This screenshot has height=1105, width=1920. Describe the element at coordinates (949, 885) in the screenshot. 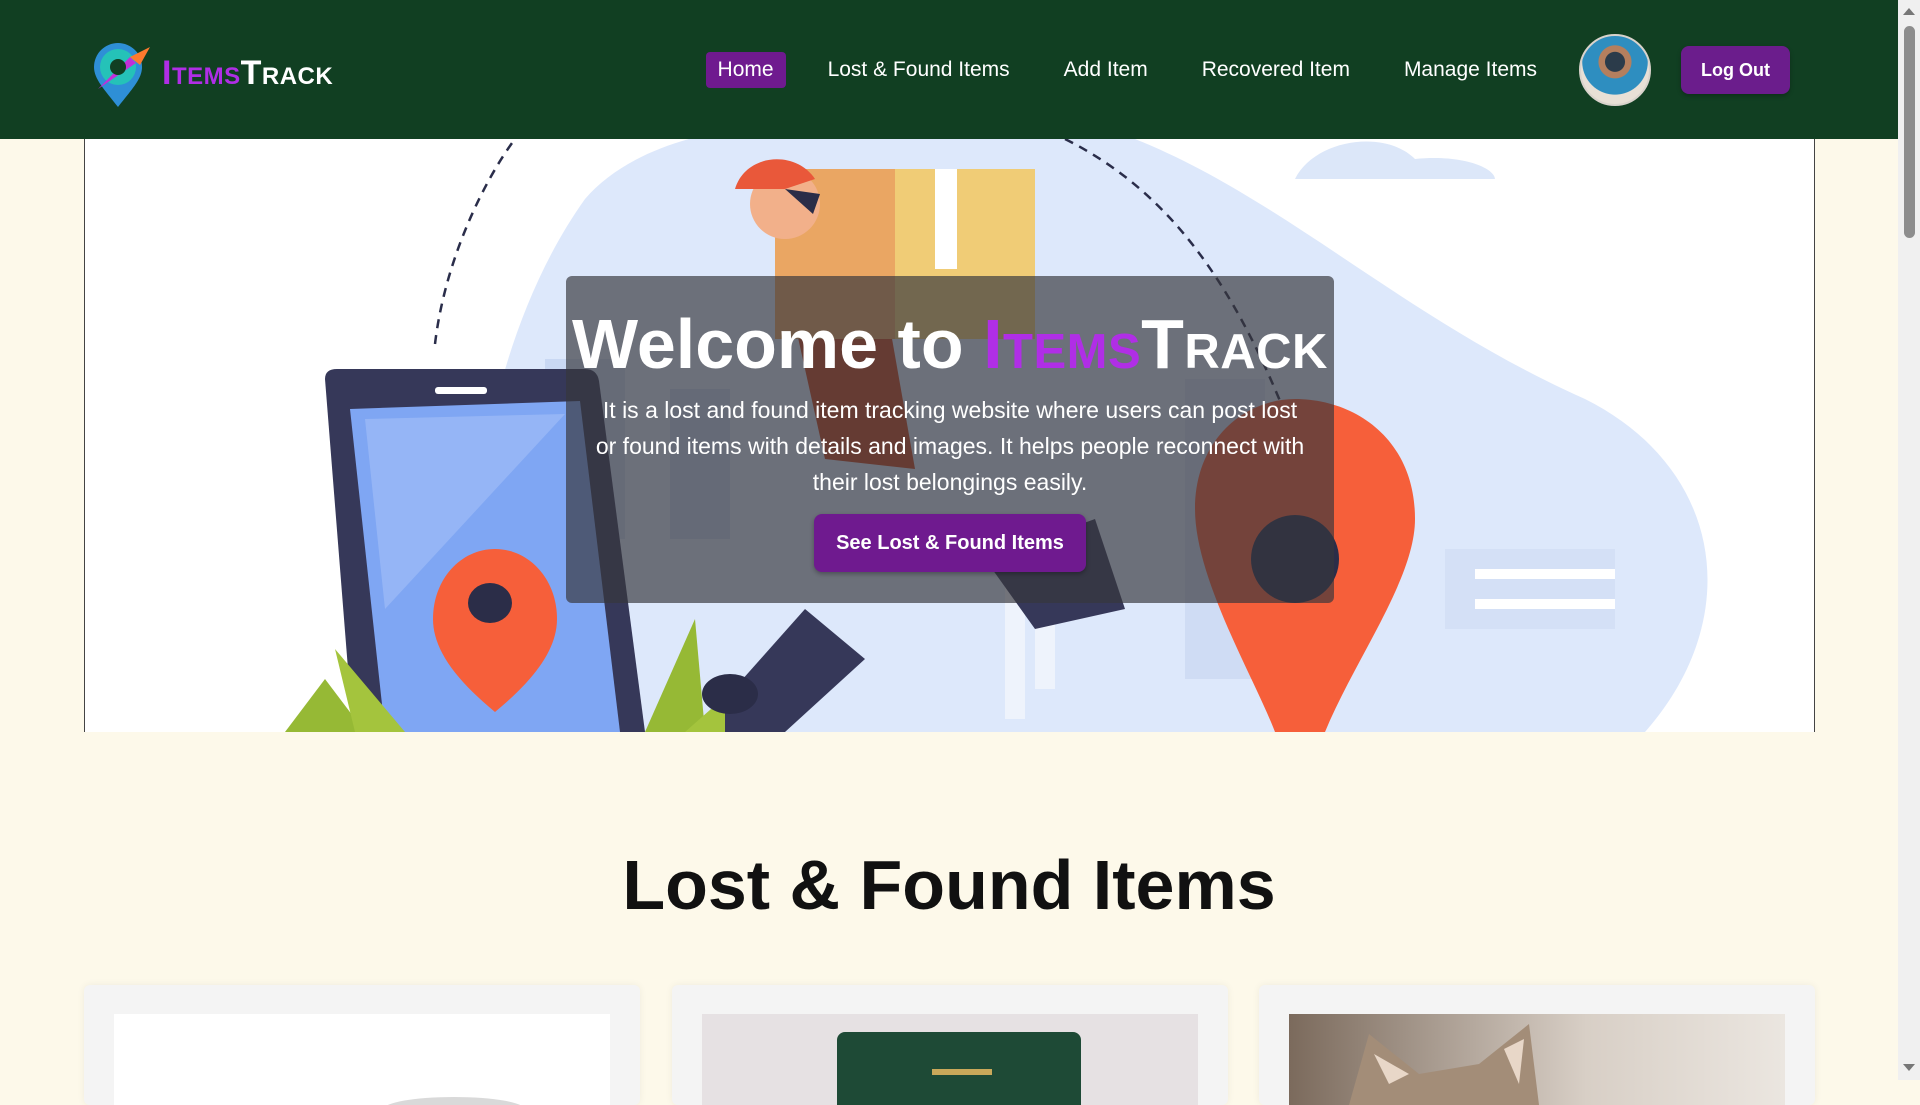

I see `section-title: Lost & Found Items` at that location.